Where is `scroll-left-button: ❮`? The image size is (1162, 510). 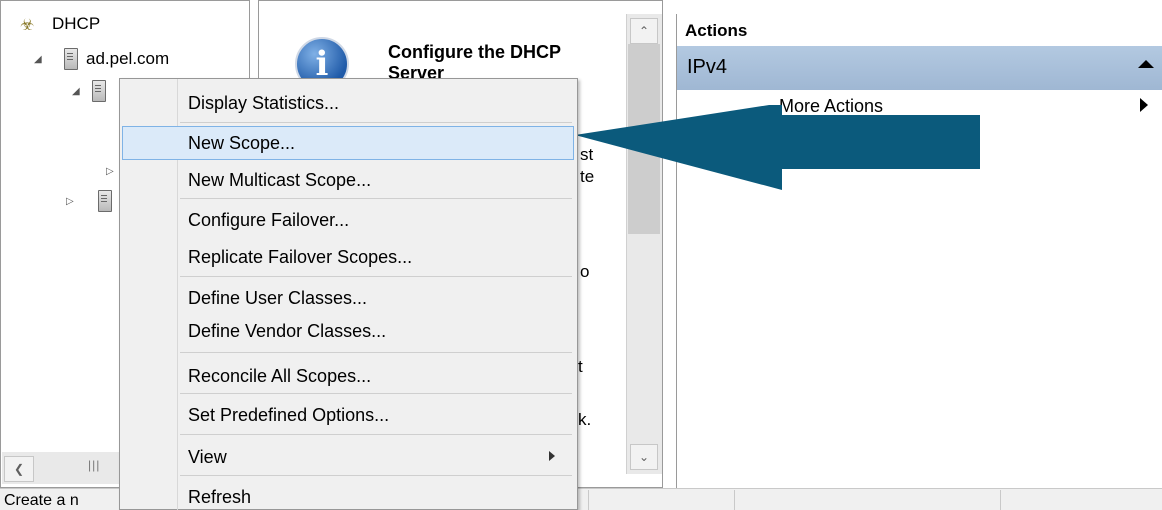
scroll-left-button: ❮ is located at coordinates (19, 469).